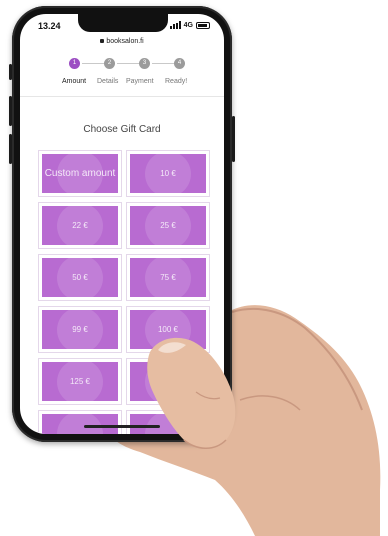  What do you see at coordinates (10, 72) in the screenshot?
I see `mute-switch` at bounding box center [10, 72].